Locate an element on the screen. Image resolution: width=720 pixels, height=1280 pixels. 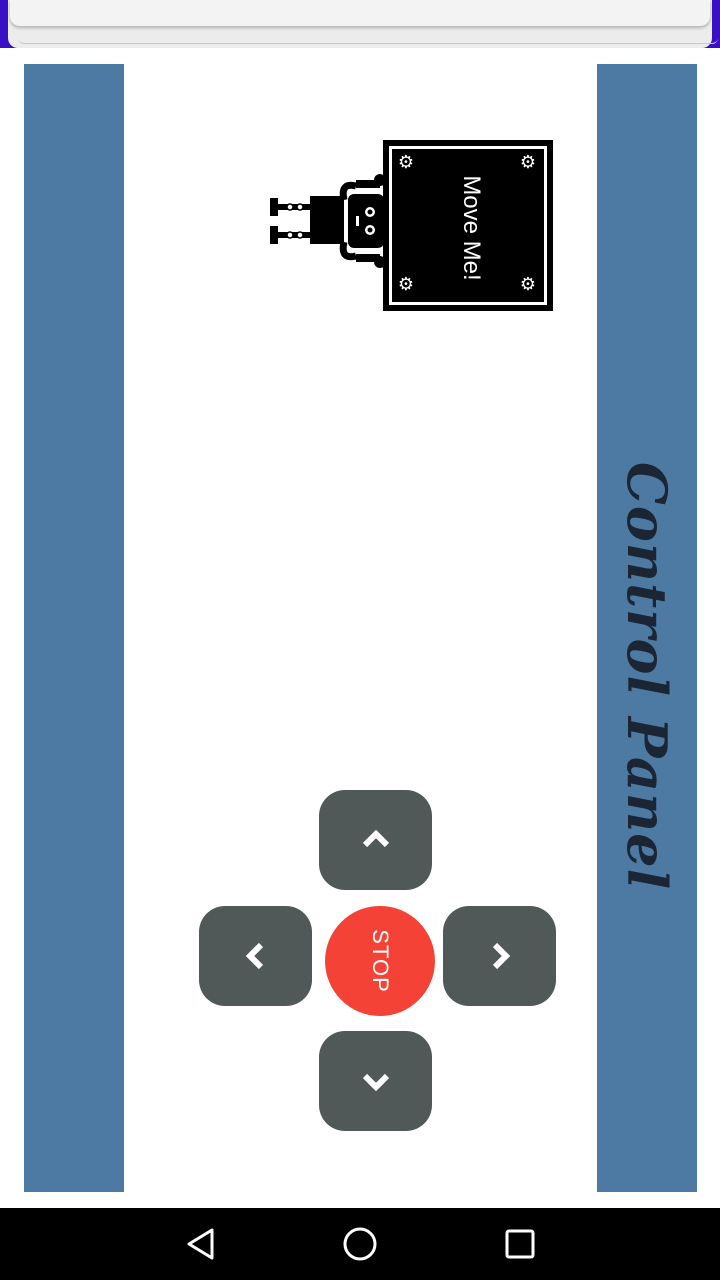
back-triangle-icon is located at coordinates (200, 1244).